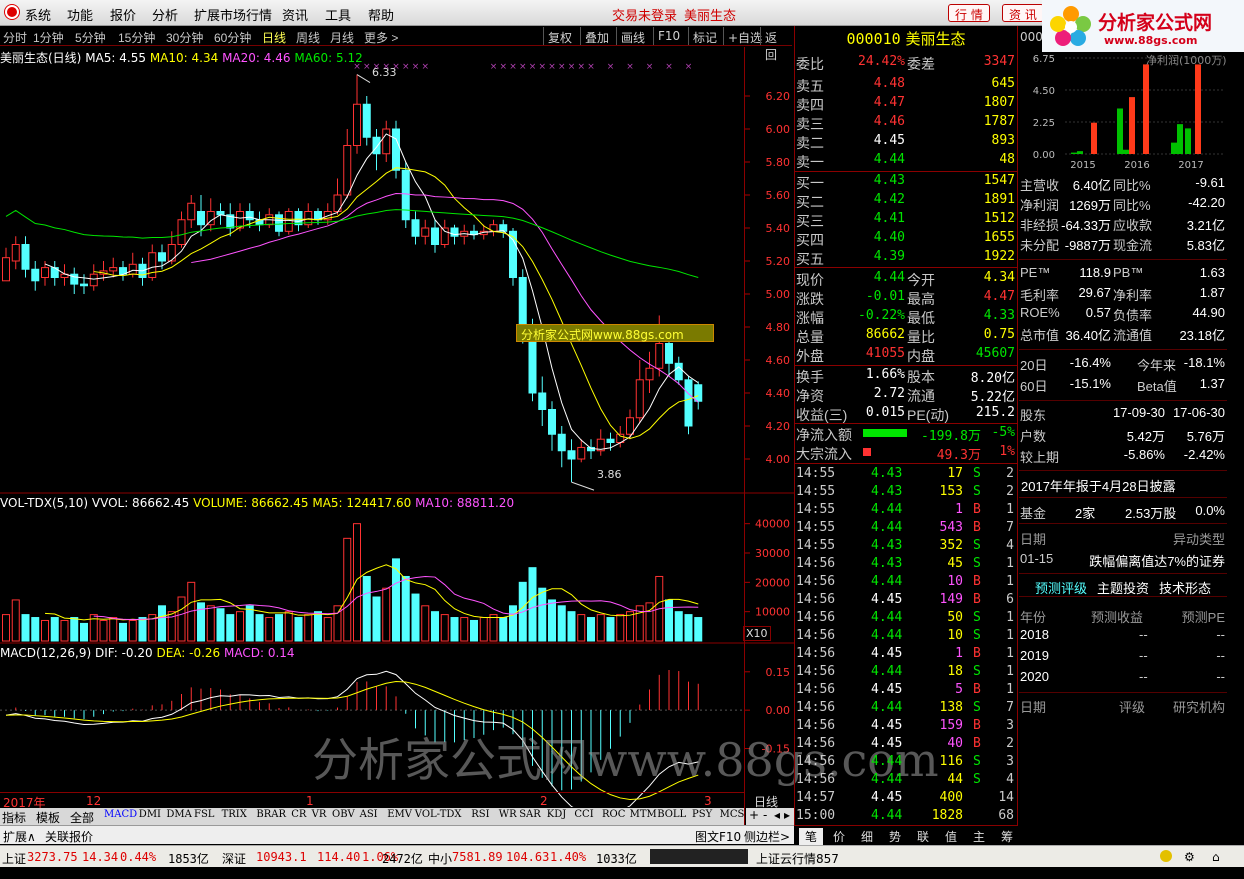  I want to click on scroll-right-icon: ▸, so click(787, 815).